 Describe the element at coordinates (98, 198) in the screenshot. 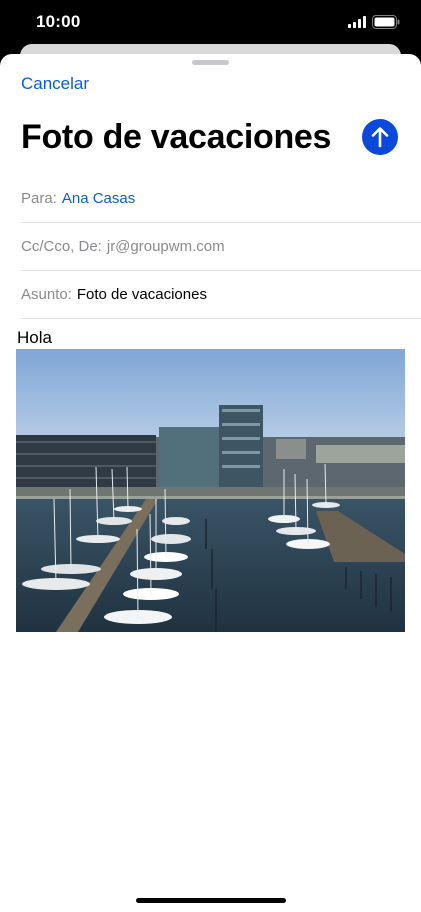

I see `to-recipient: Ana Casas` at that location.